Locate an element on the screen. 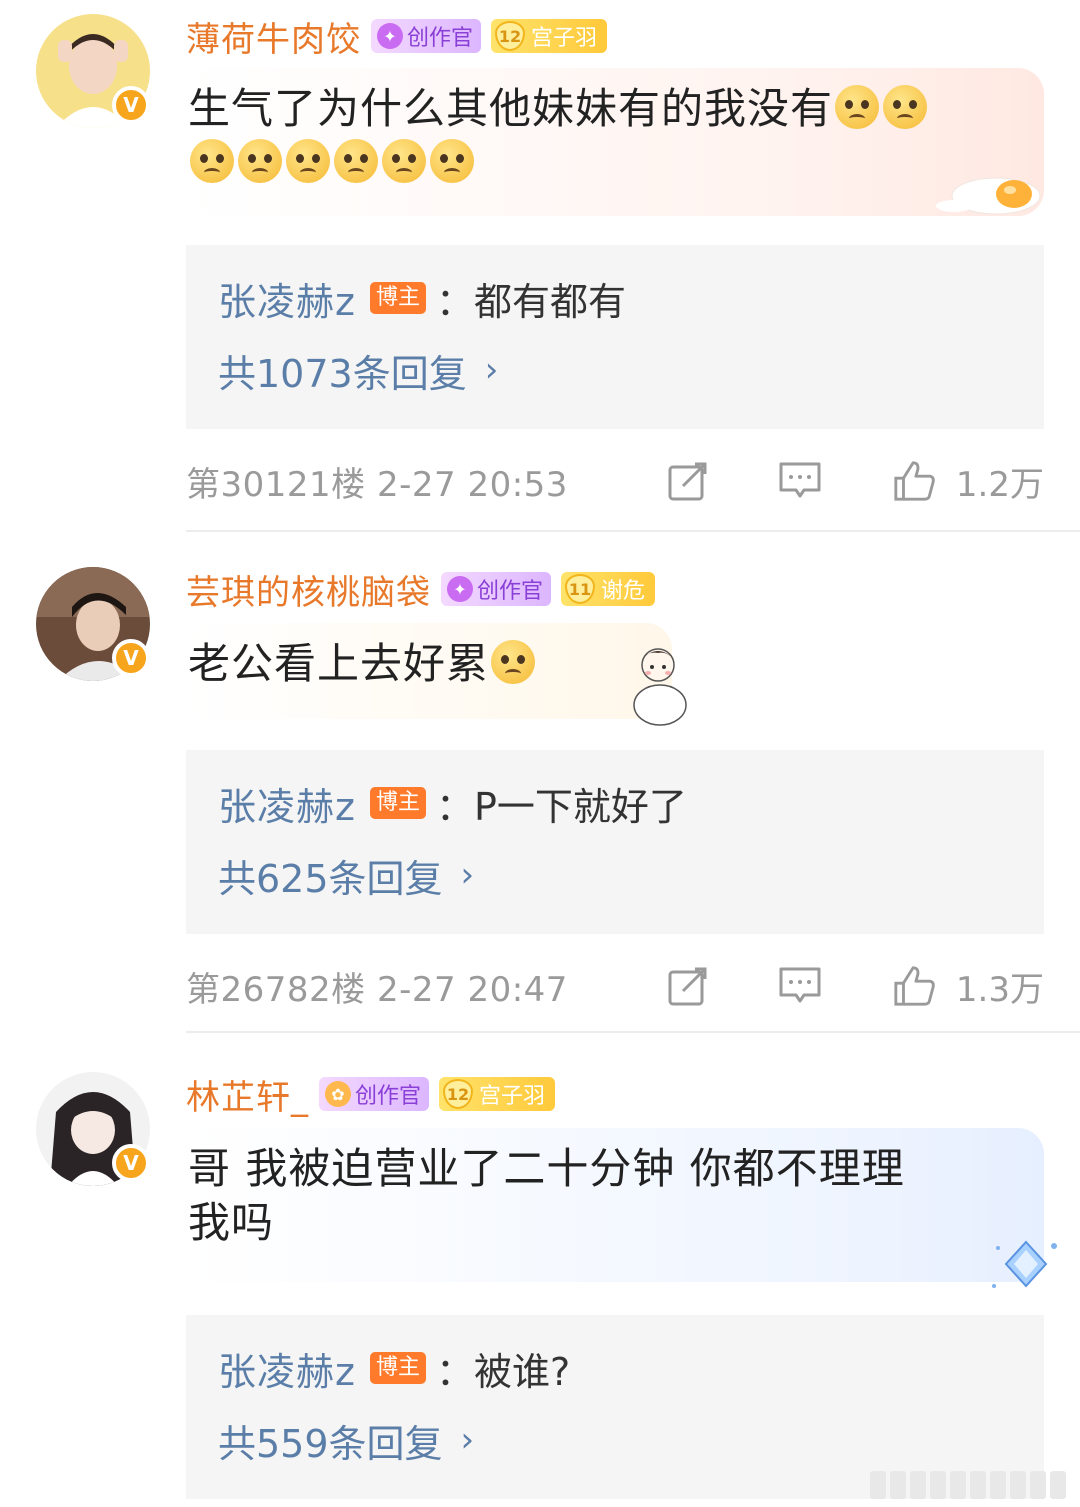  like-count: 1.2万 is located at coordinates (999, 484).